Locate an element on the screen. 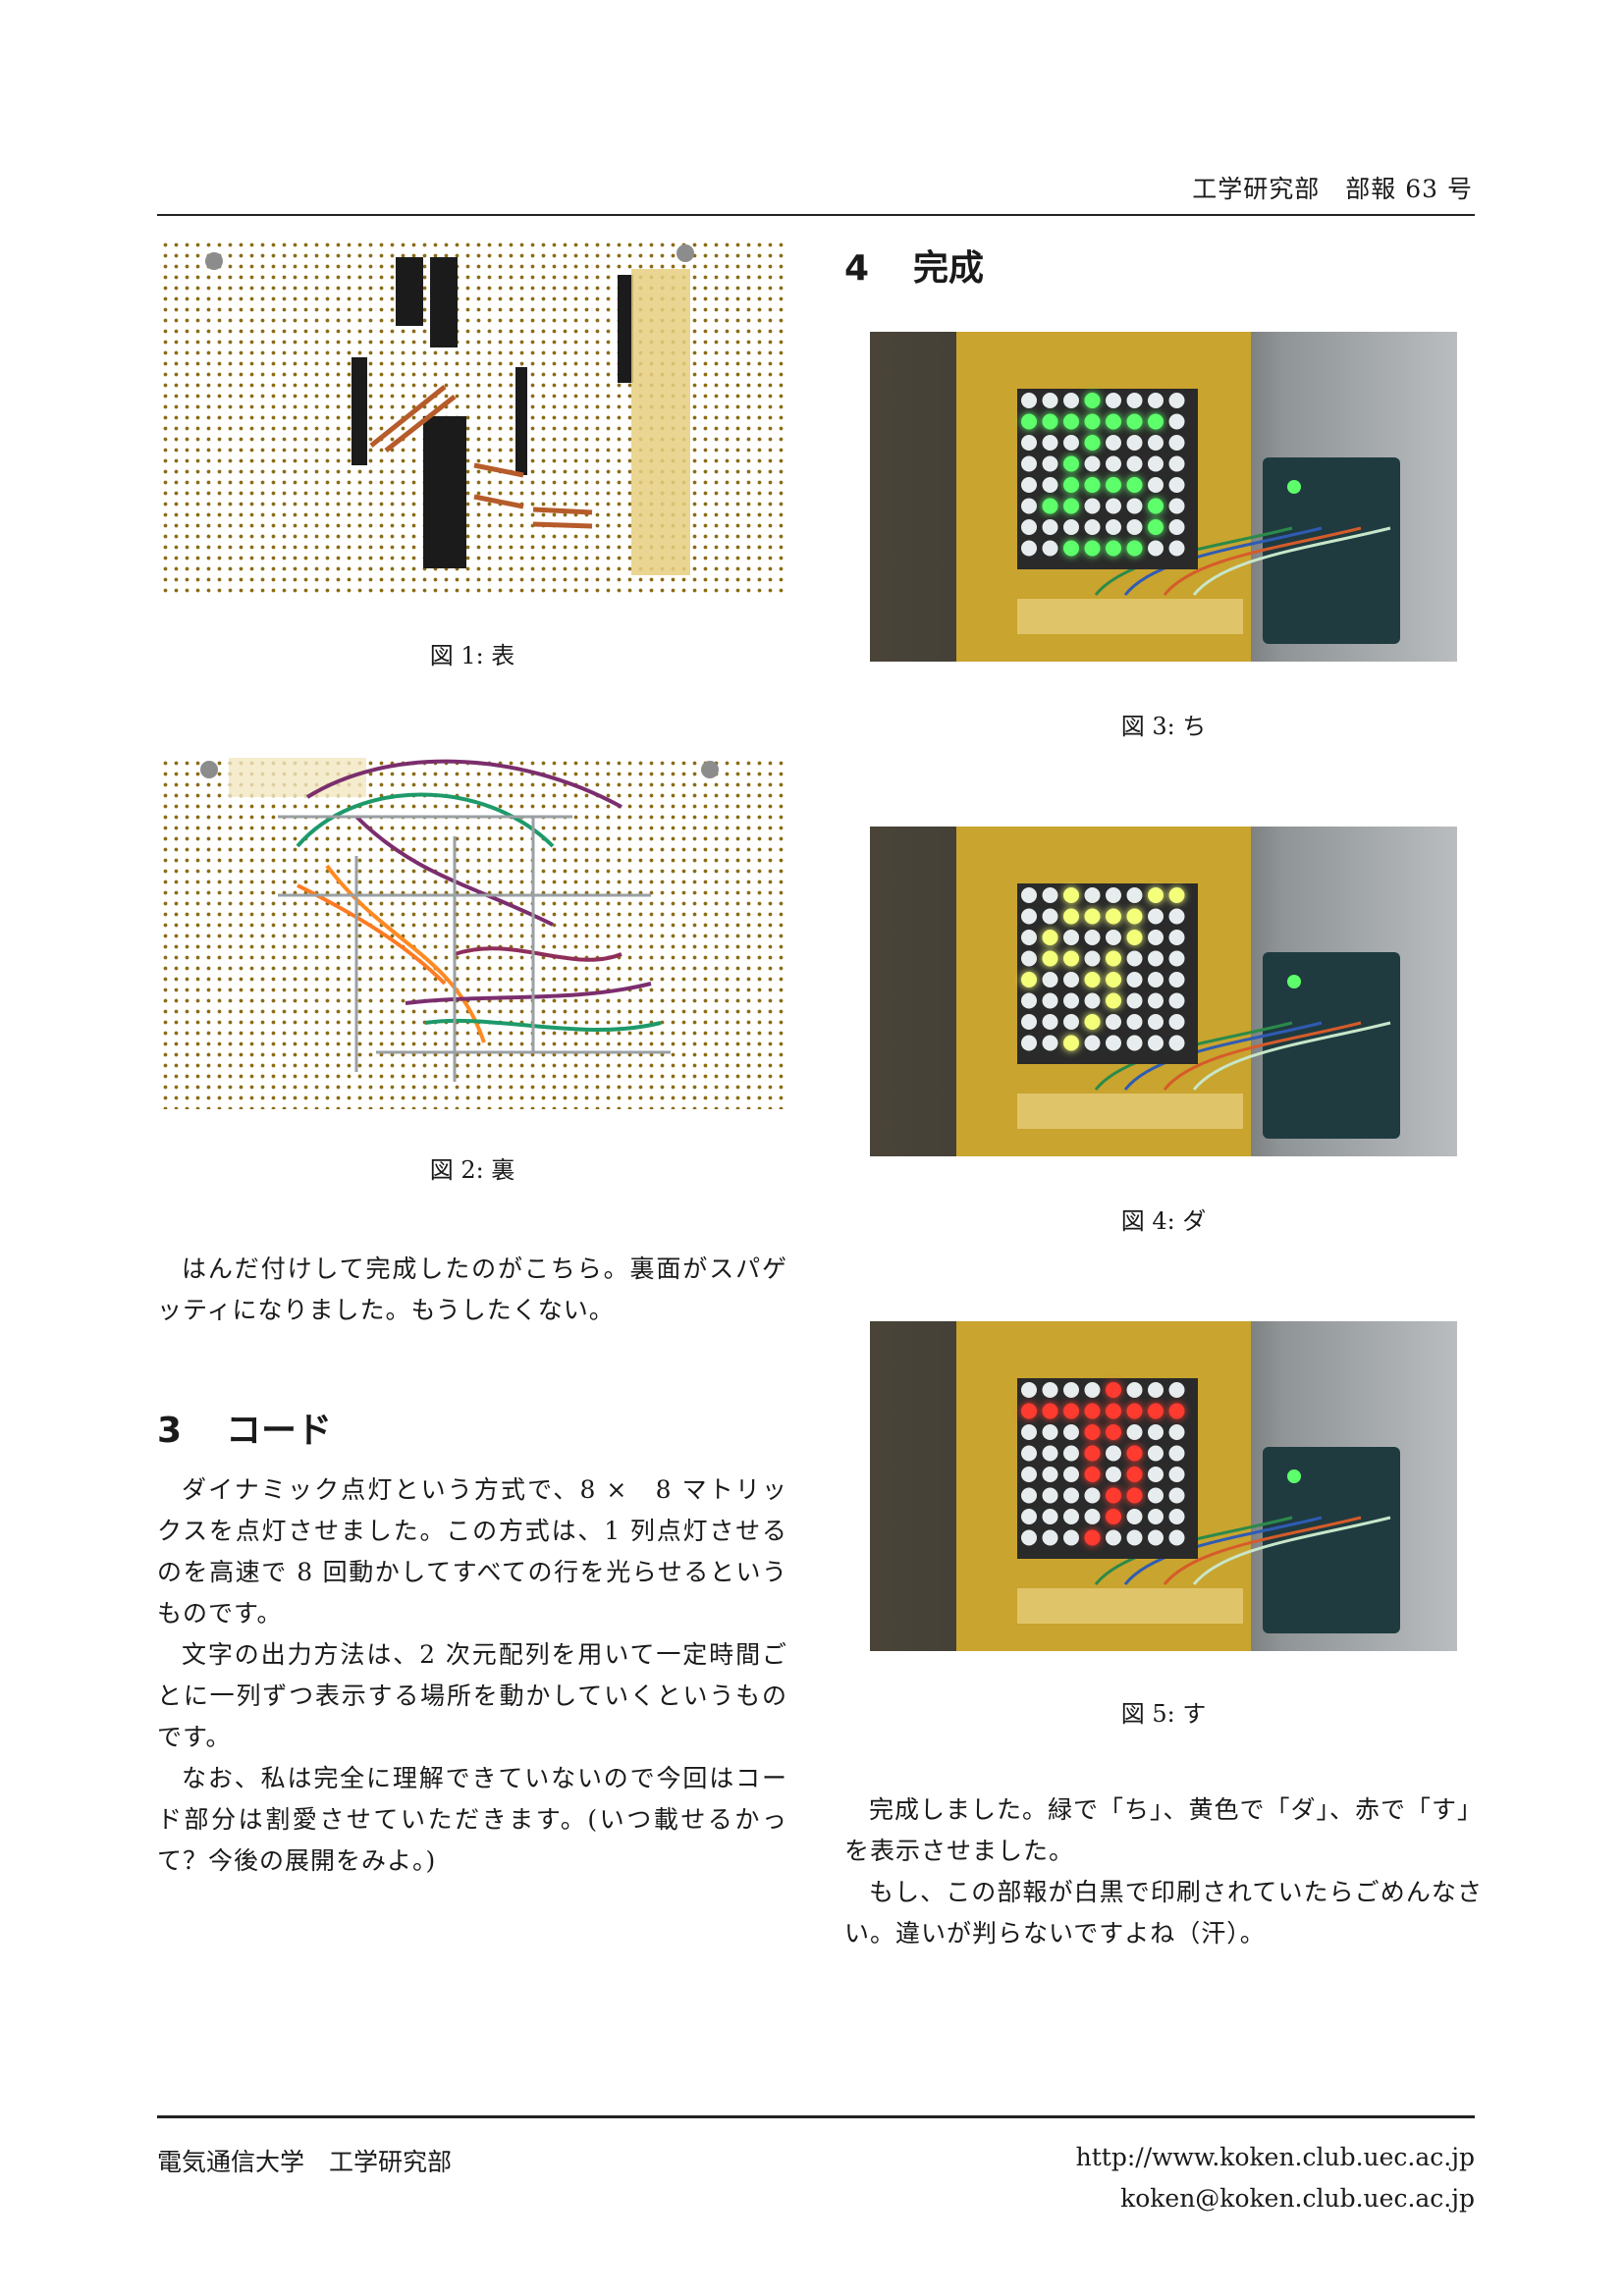  figure-1-caption: 図 1: 表 is located at coordinates (472, 655).